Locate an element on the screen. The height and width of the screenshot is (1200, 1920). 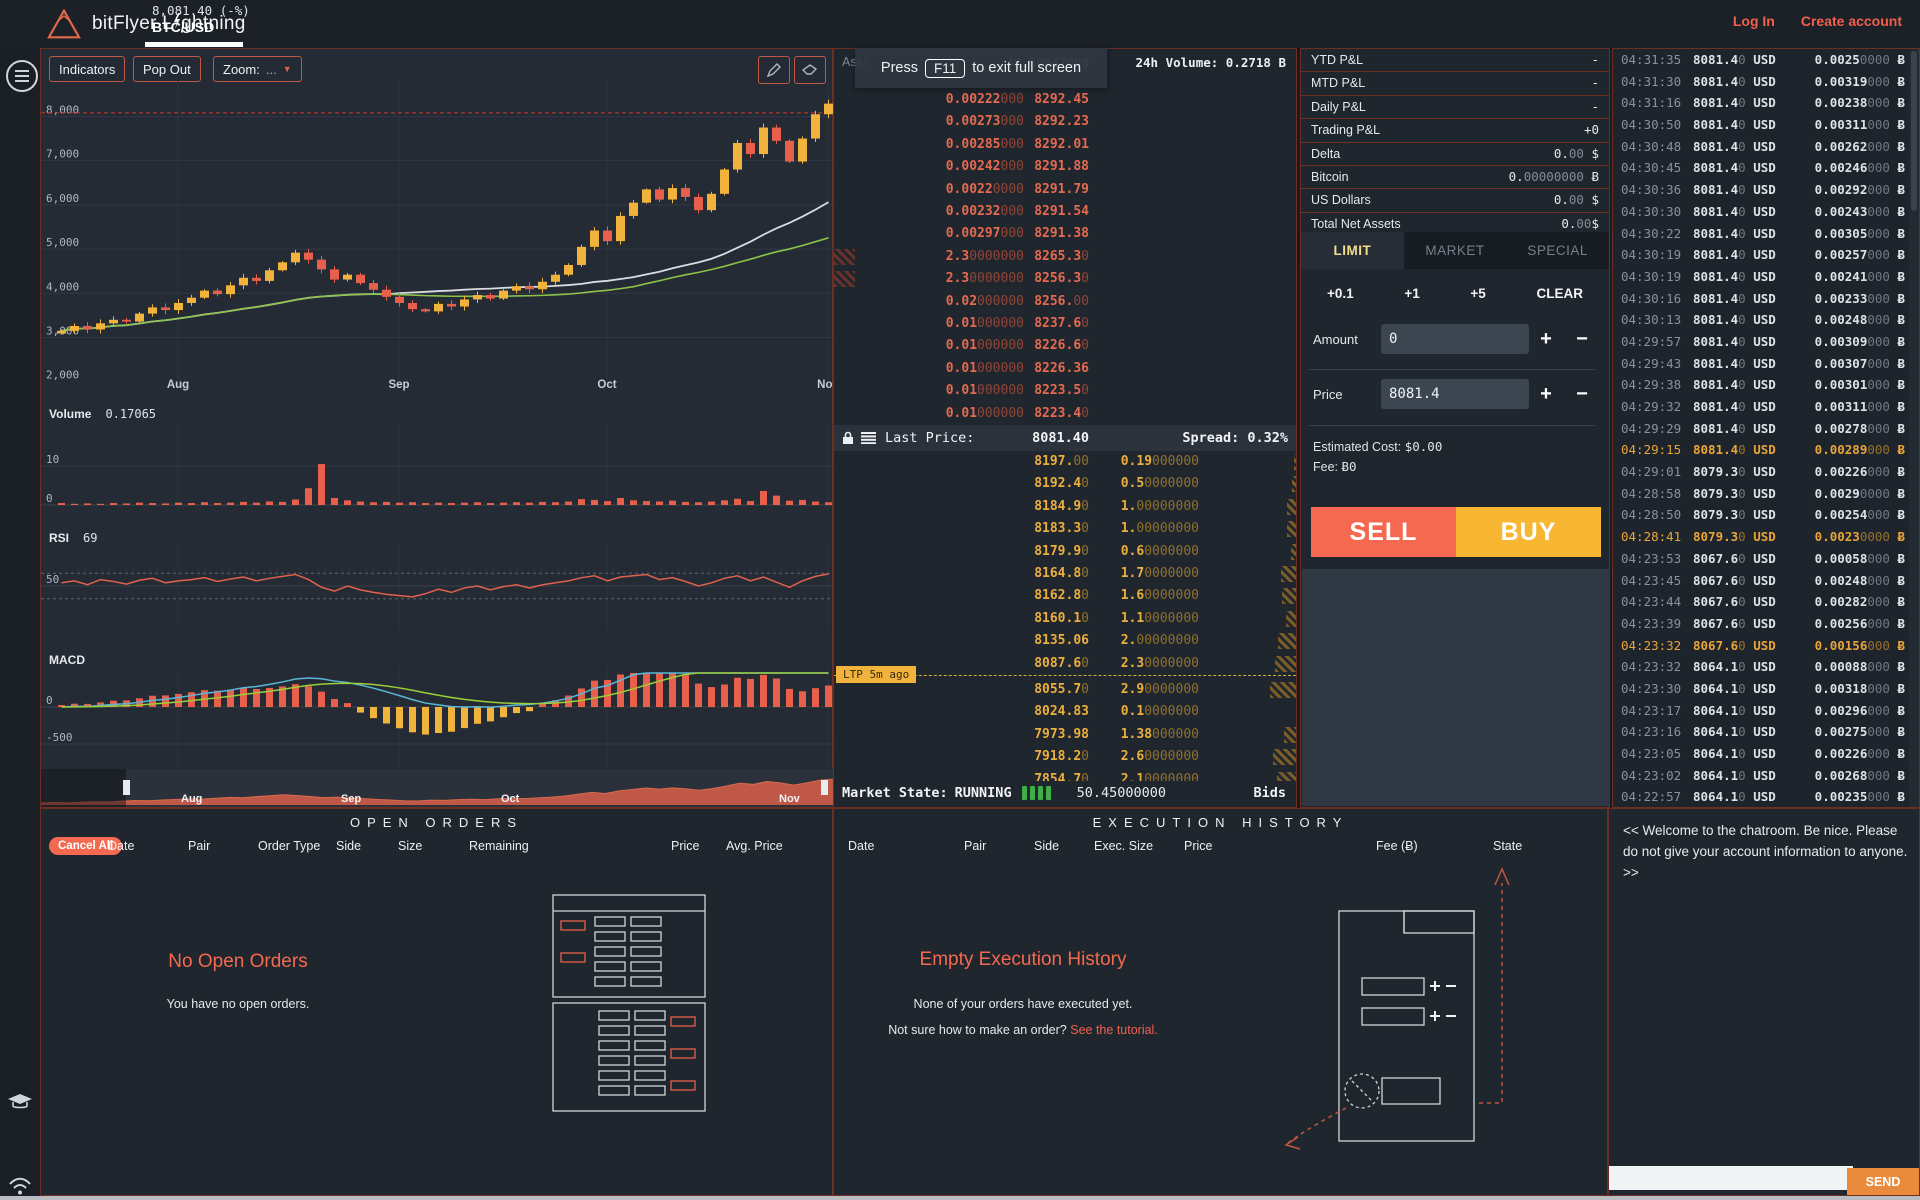
send-button: SEND is located at coordinates (1883, 1181).